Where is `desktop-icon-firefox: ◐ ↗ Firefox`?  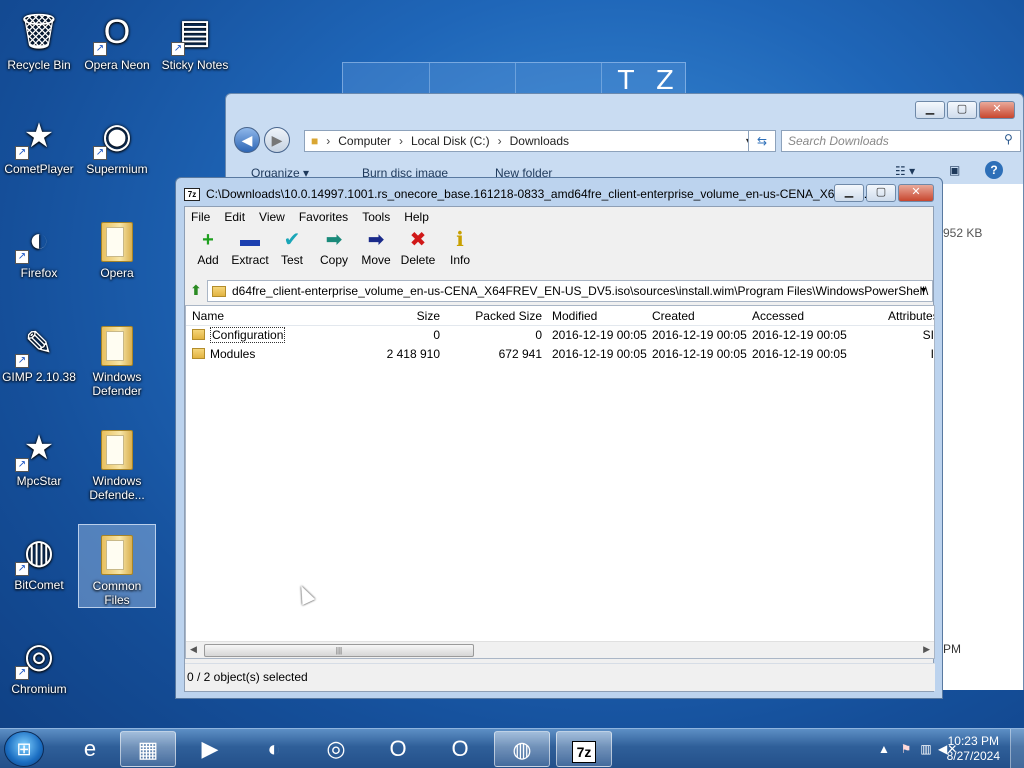 desktop-icon-firefox: ◐ ↗ Firefox is located at coordinates (39, 246).